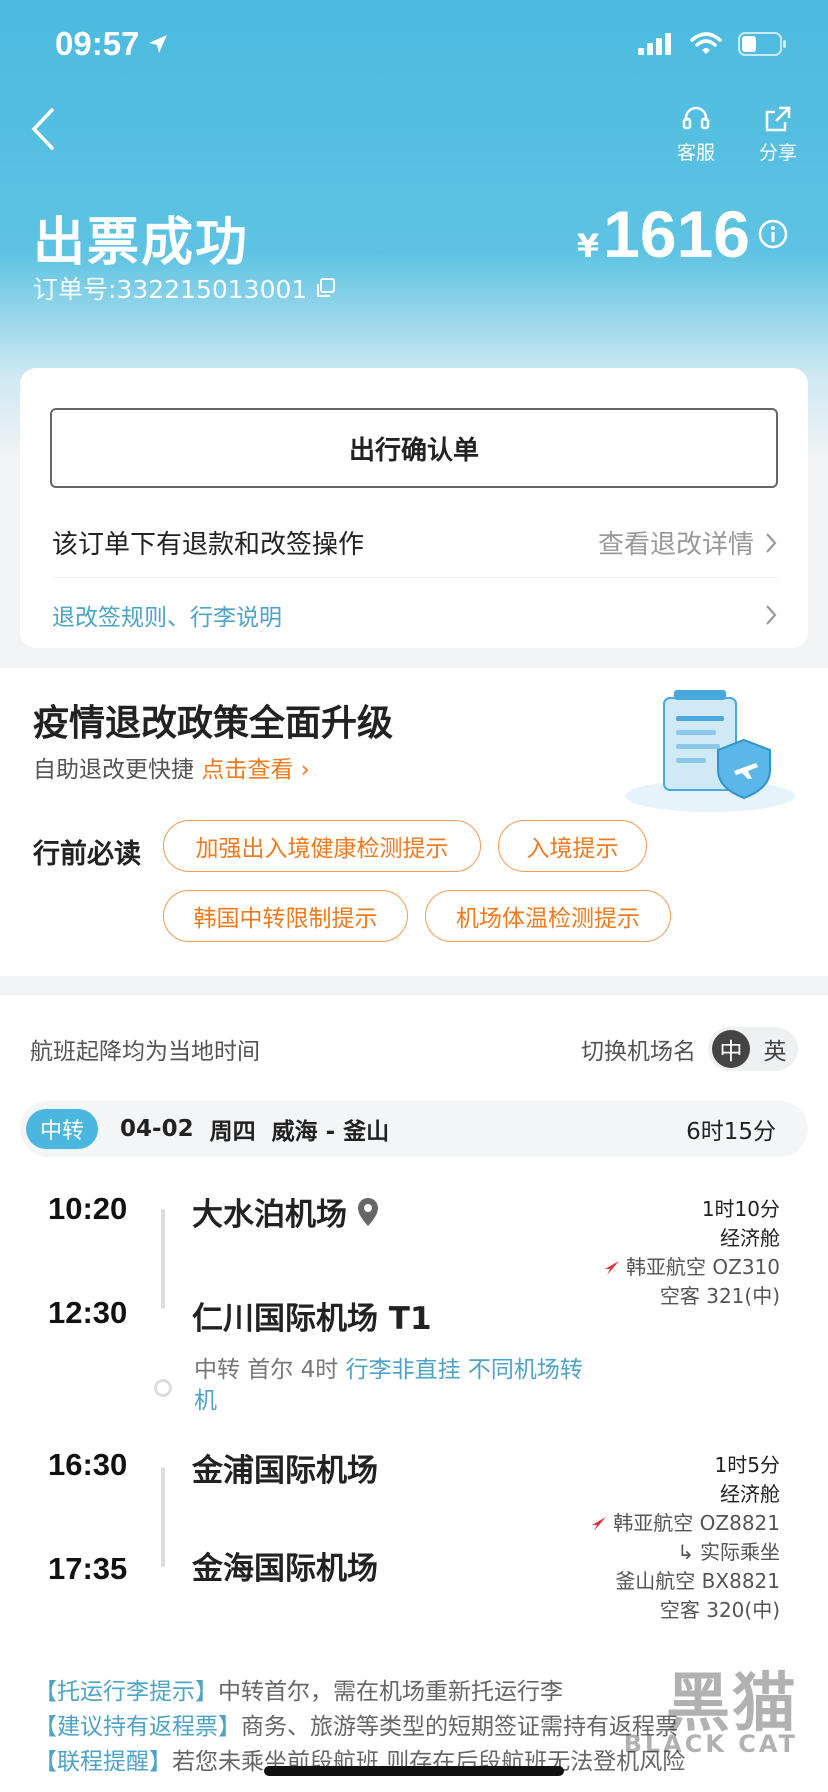 Image resolution: width=828 pixels, height=1792 pixels. I want to click on currency-symbol: ¥, so click(588, 246).